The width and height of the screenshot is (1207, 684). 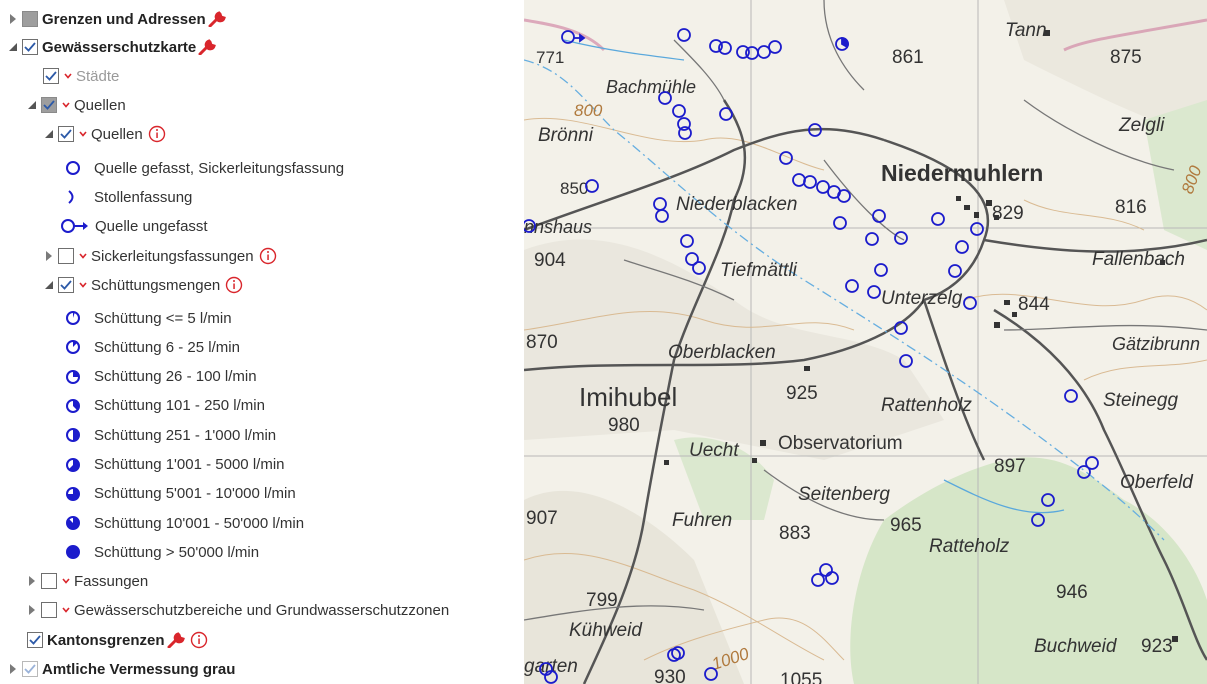 I want to click on map-label: Bachmühle, so click(x=651, y=87).